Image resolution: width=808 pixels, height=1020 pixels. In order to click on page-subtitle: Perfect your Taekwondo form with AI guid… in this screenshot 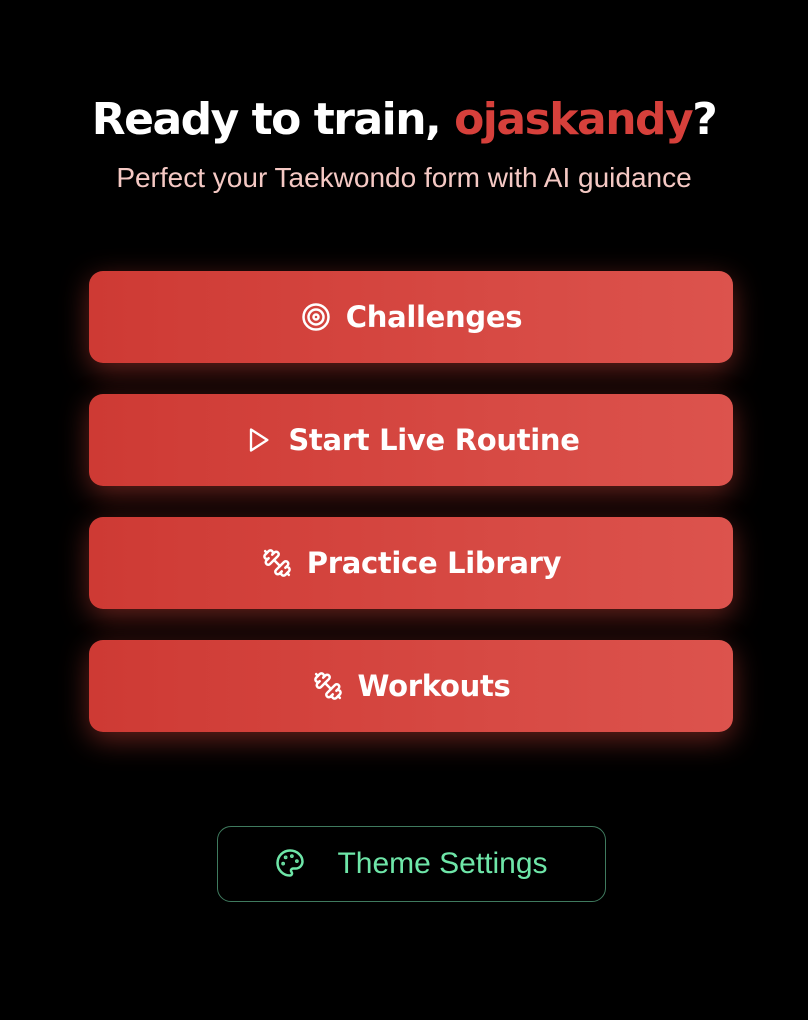, I will do `click(404, 177)`.